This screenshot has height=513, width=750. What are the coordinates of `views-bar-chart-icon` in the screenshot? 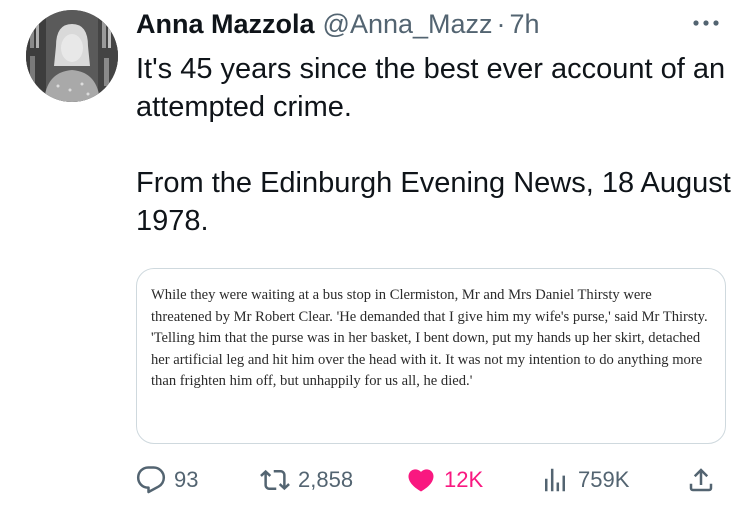 It's located at (555, 480).